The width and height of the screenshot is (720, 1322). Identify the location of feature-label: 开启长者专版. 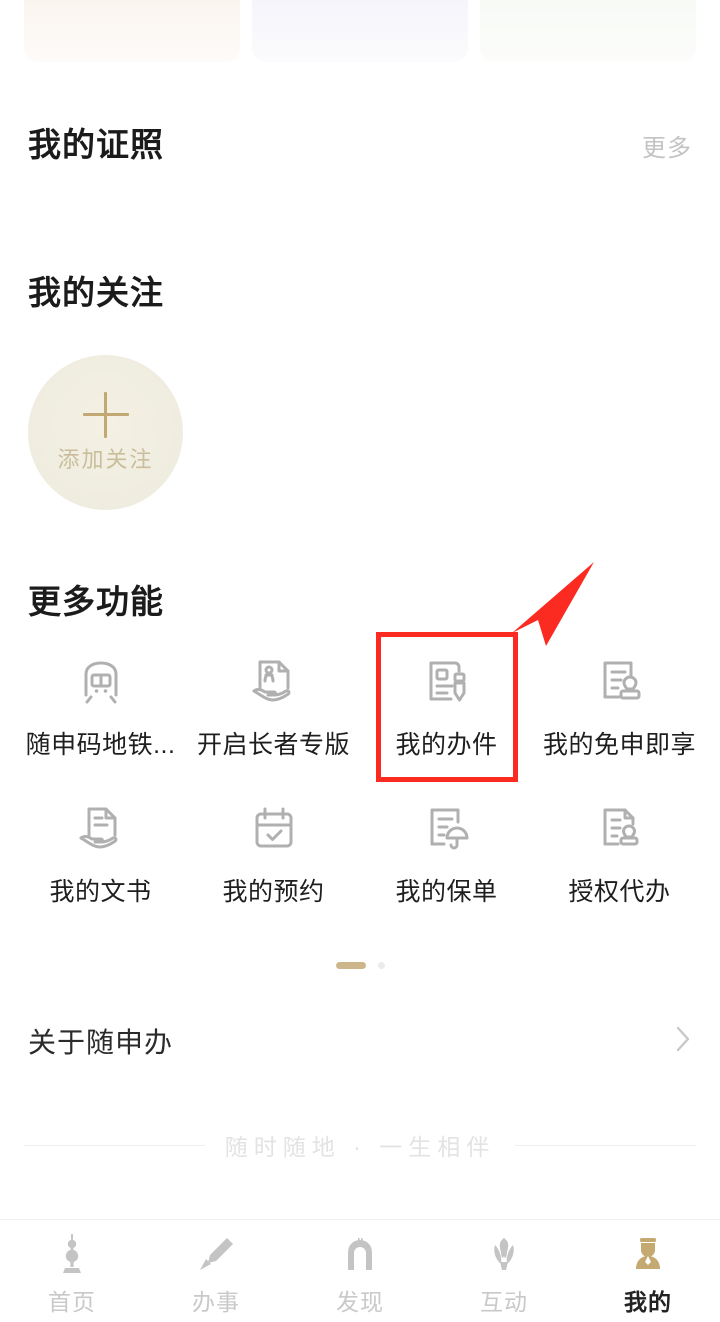
(273, 745).